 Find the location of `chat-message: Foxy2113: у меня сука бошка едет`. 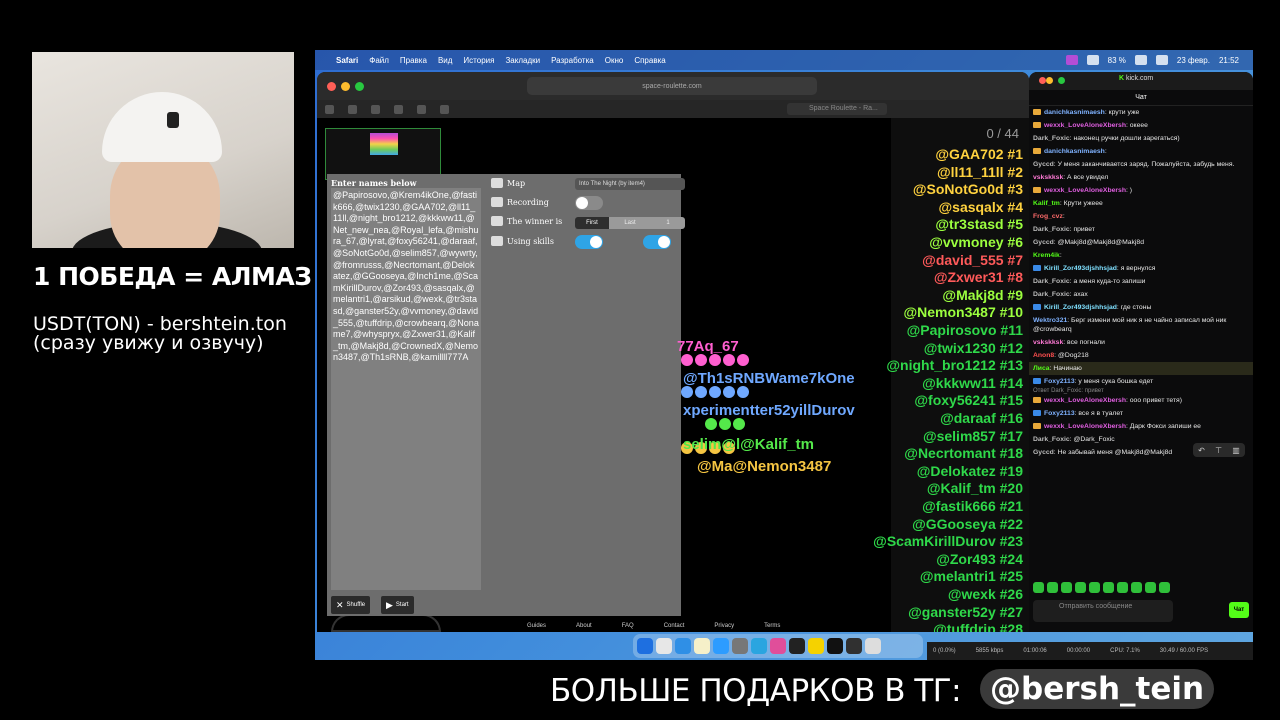

chat-message: Foxy2113: у меня сука бошка едет is located at coordinates (1141, 381).